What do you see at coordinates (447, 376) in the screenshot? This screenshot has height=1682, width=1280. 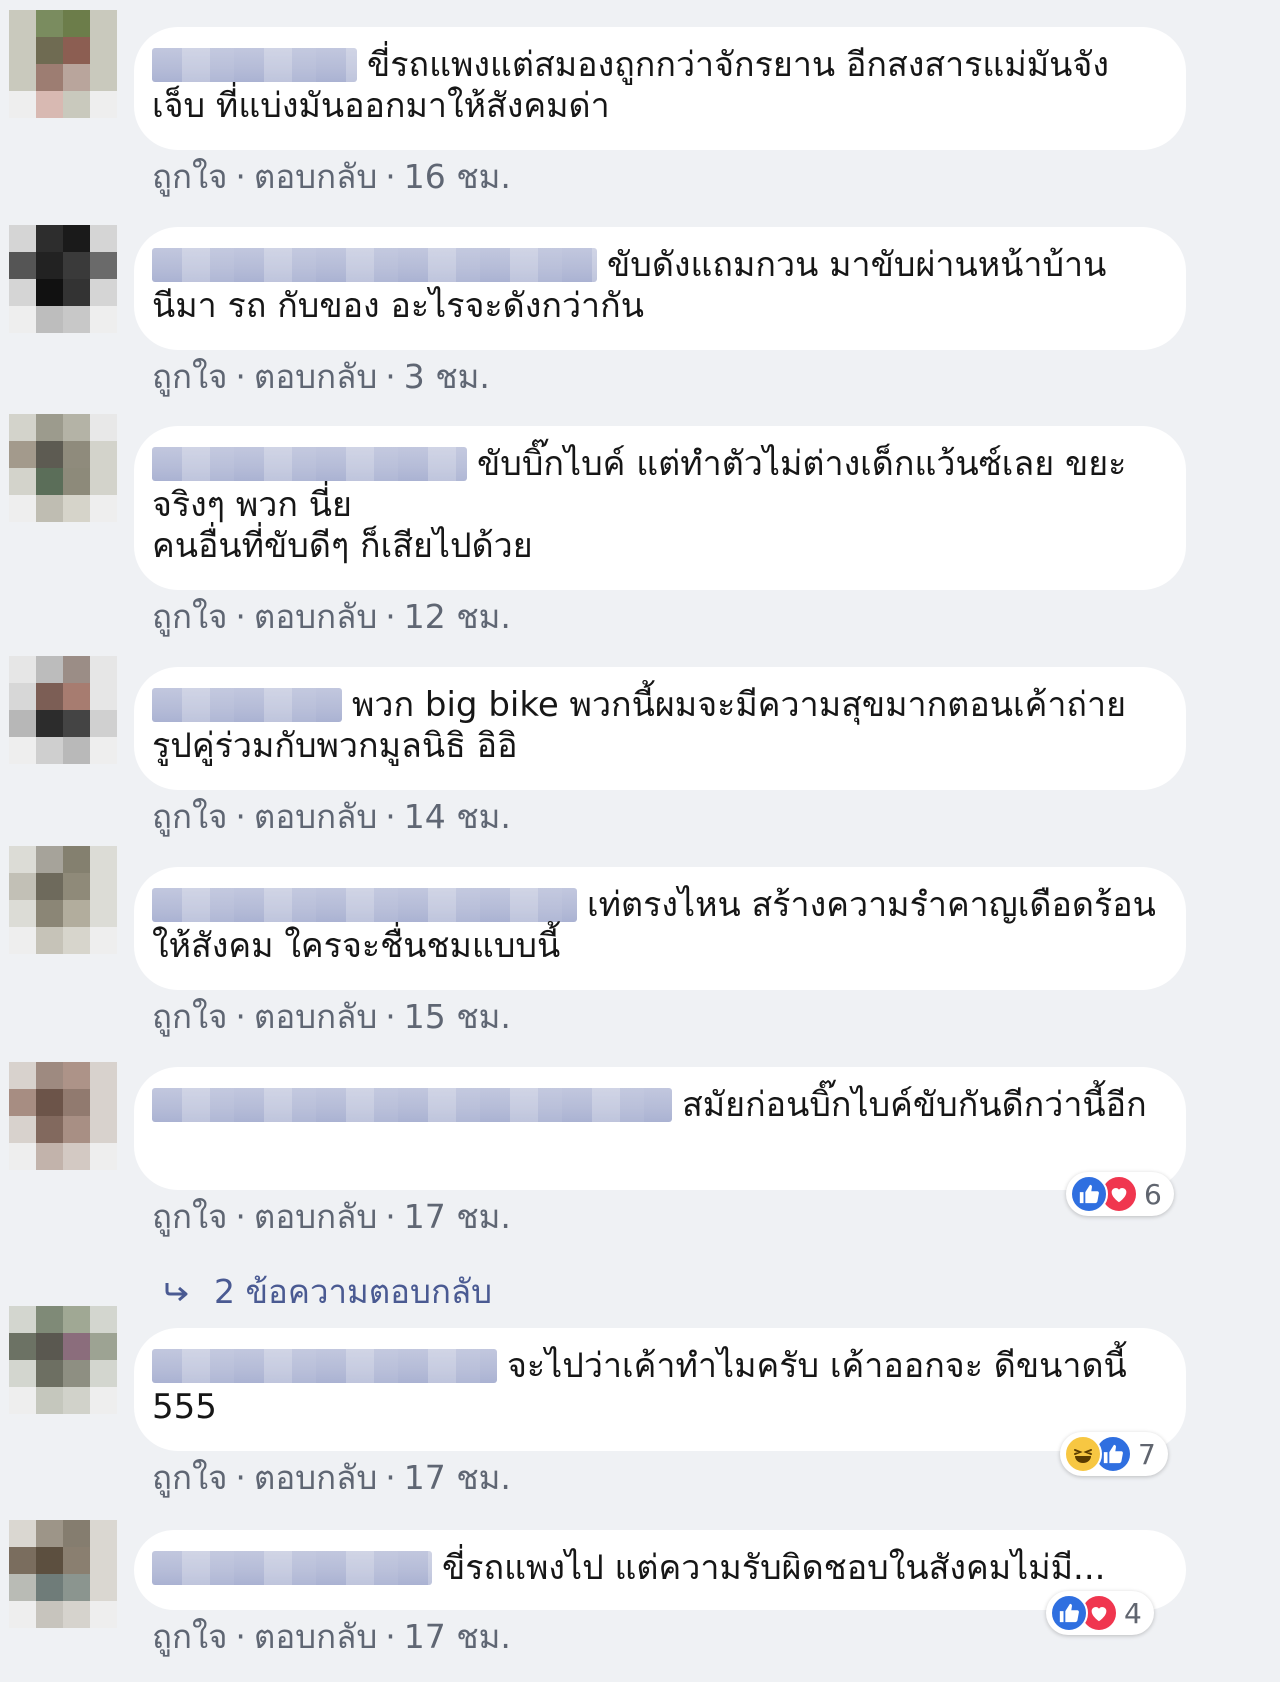 I see `timestamp: 3 ชม.` at bounding box center [447, 376].